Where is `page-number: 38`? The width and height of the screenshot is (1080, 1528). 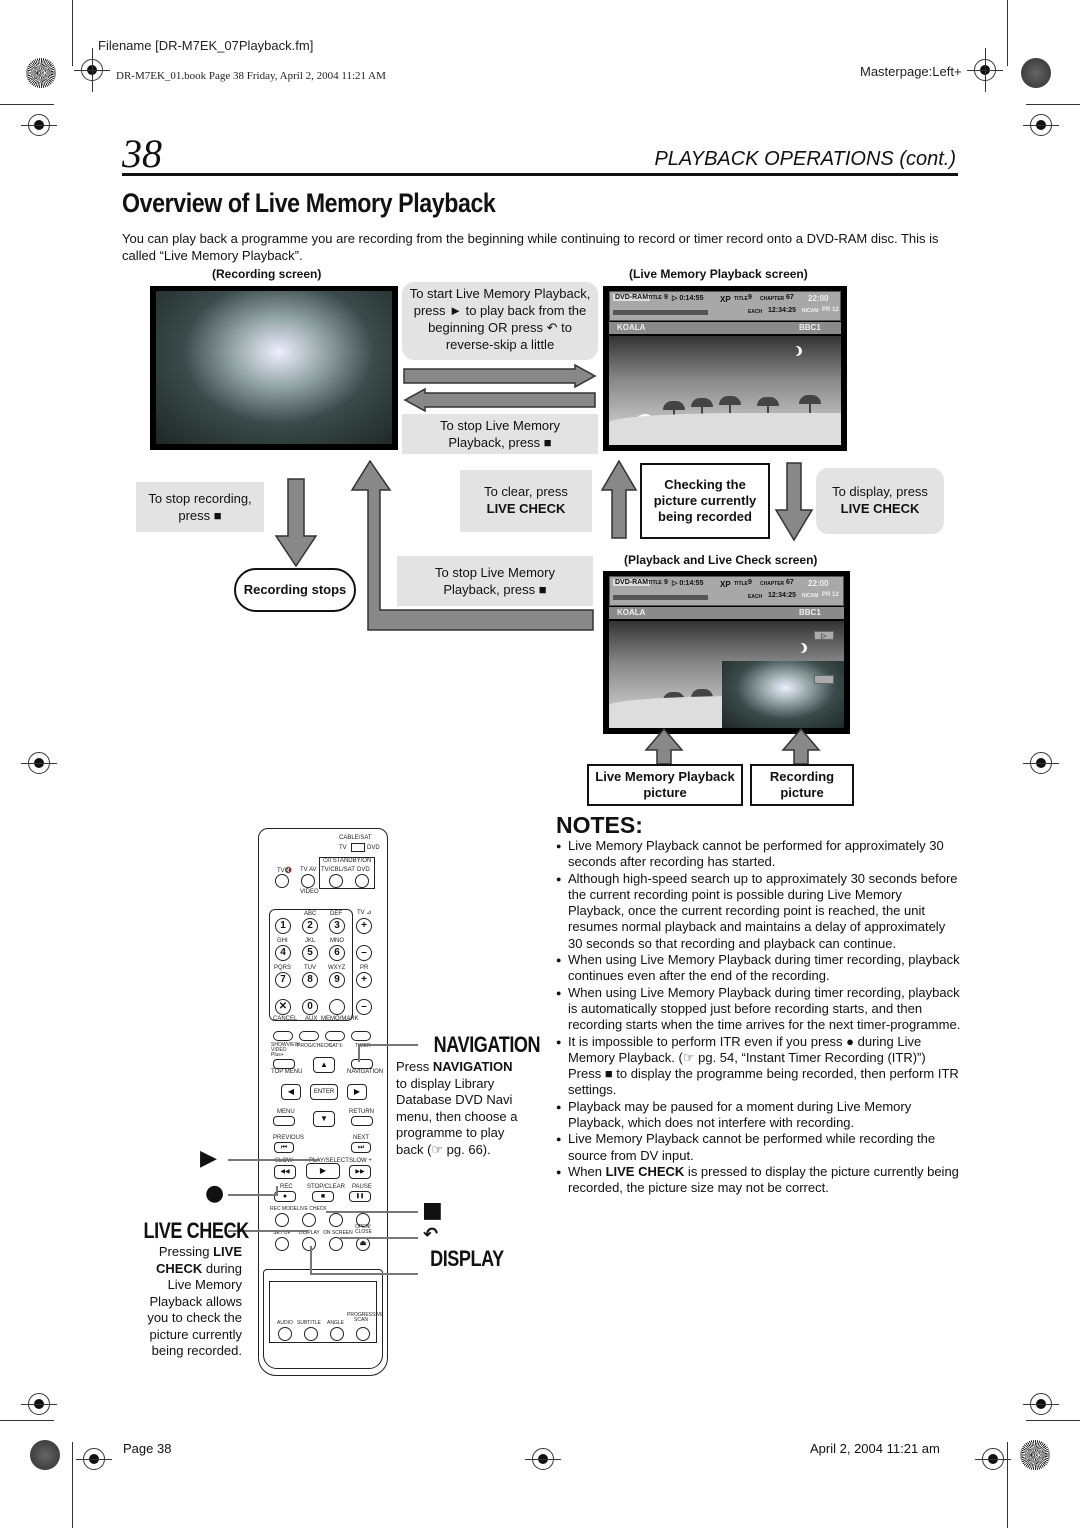 page-number: 38 is located at coordinates (142, 153).